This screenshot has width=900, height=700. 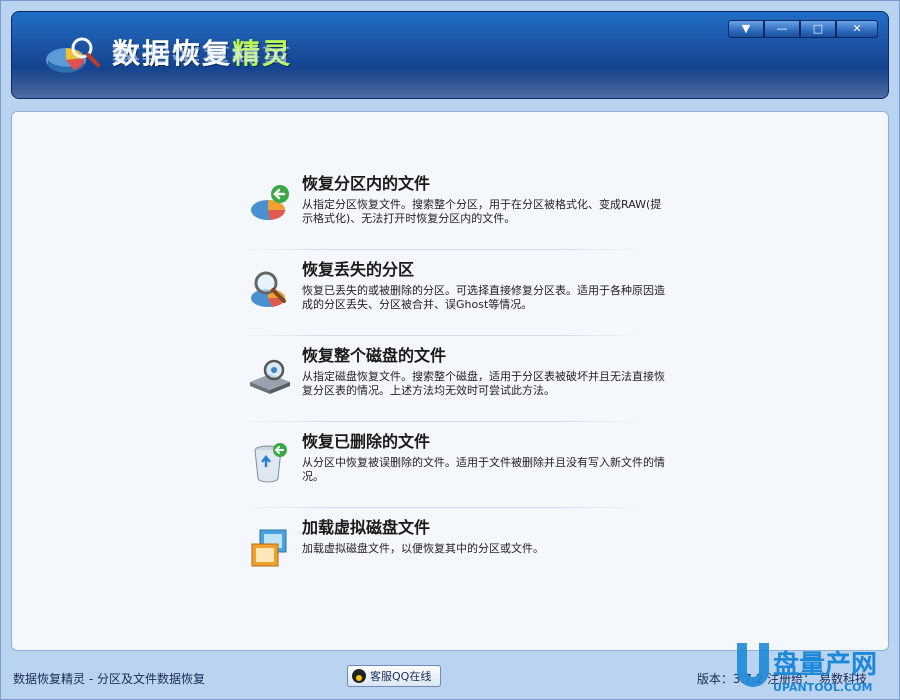 What do you see at coordinates (483, 469) in the screenshot?
I see `option-description: 从分区中恢复被误删除的文件。适用于文件被删除并且没有写入新文件的情况。` at bounding box center [483, 469].